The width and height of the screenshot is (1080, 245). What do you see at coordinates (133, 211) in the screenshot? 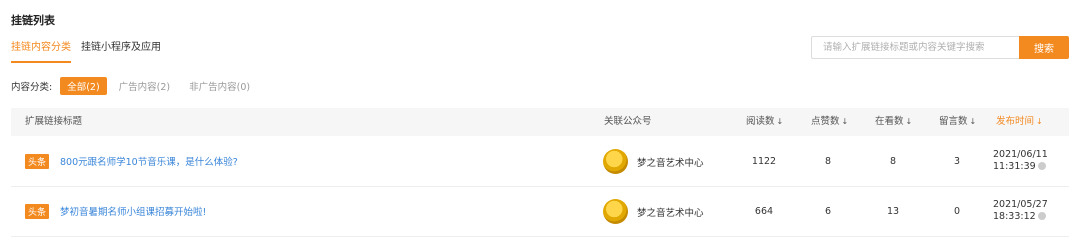
I see `article-title-link: 梦初音暑期名师小组课招募开始啦!` at bounding box center [133, 211].